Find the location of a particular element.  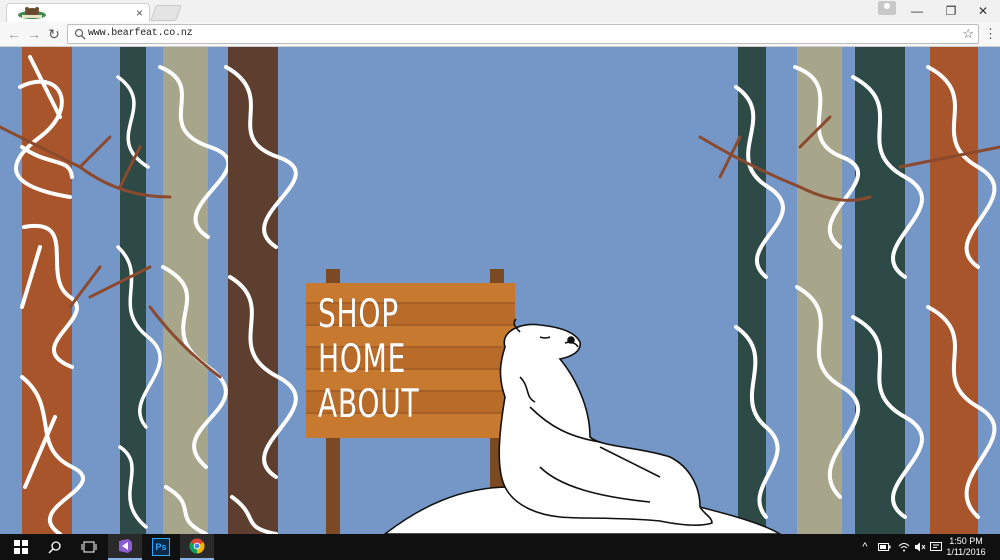

clock-time: 1:50 PM is located at coordinates (966, 541).